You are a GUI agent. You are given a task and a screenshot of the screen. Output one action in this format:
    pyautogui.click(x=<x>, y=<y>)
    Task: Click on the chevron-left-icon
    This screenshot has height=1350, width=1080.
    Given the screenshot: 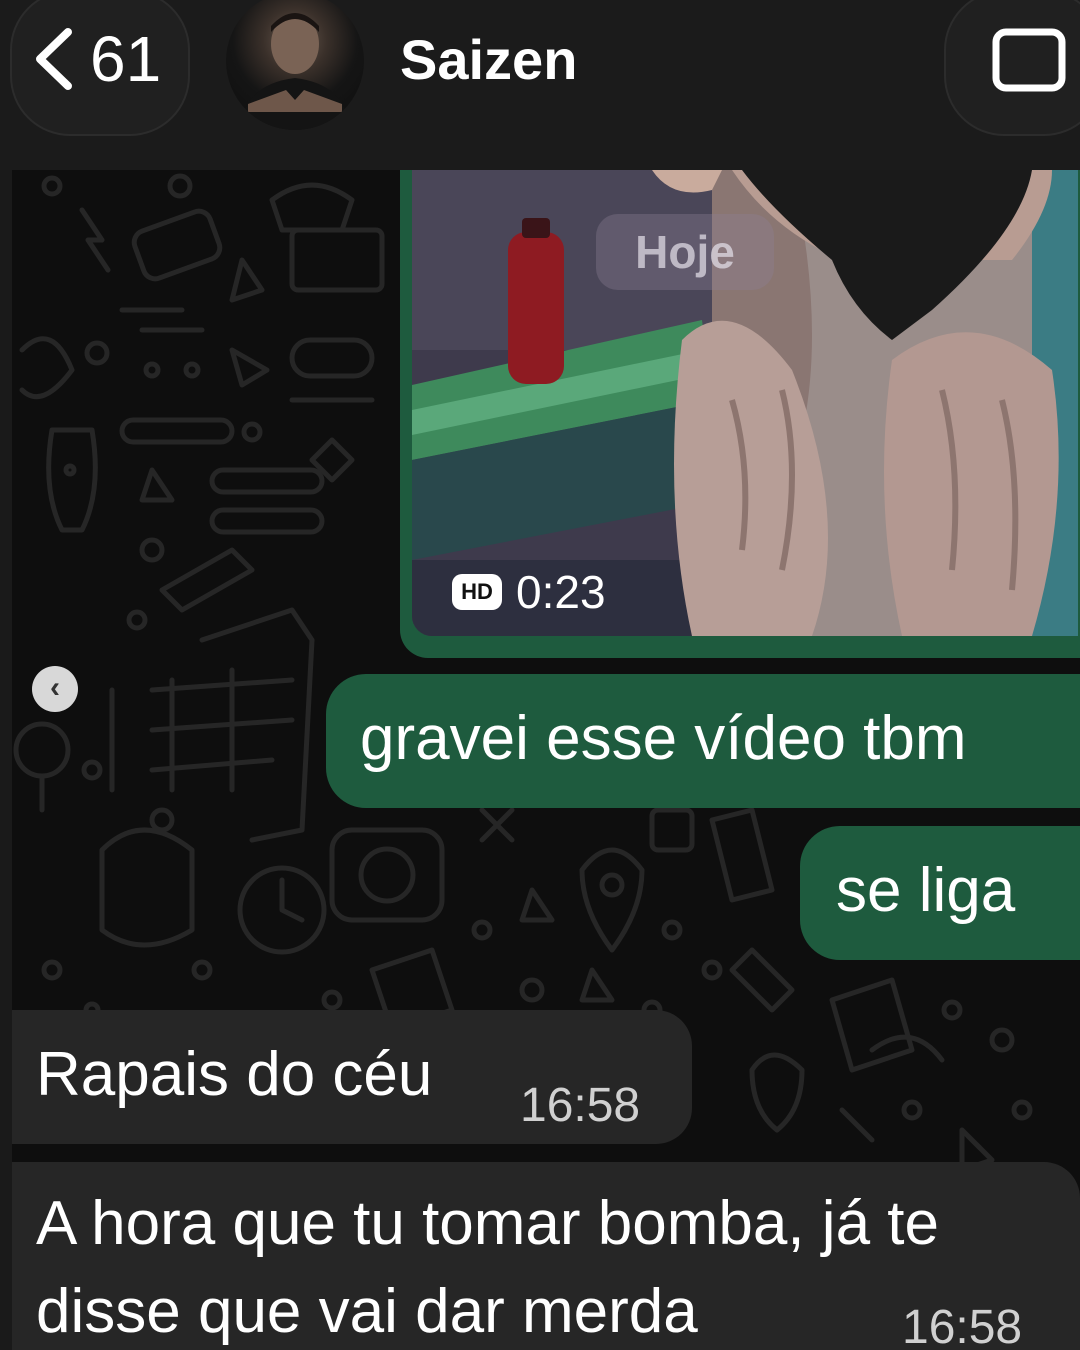 What is the action you would take?
    pyautogui.click(x=55, y=59)
    